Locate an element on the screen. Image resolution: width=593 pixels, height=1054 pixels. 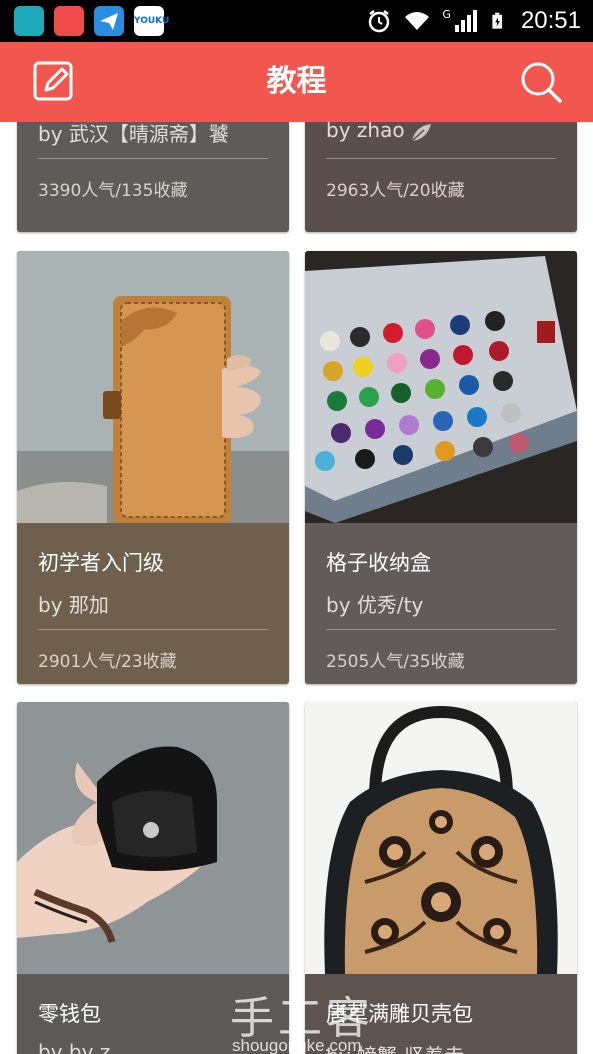
network-type-label: G is located at coordinates (446, 14).